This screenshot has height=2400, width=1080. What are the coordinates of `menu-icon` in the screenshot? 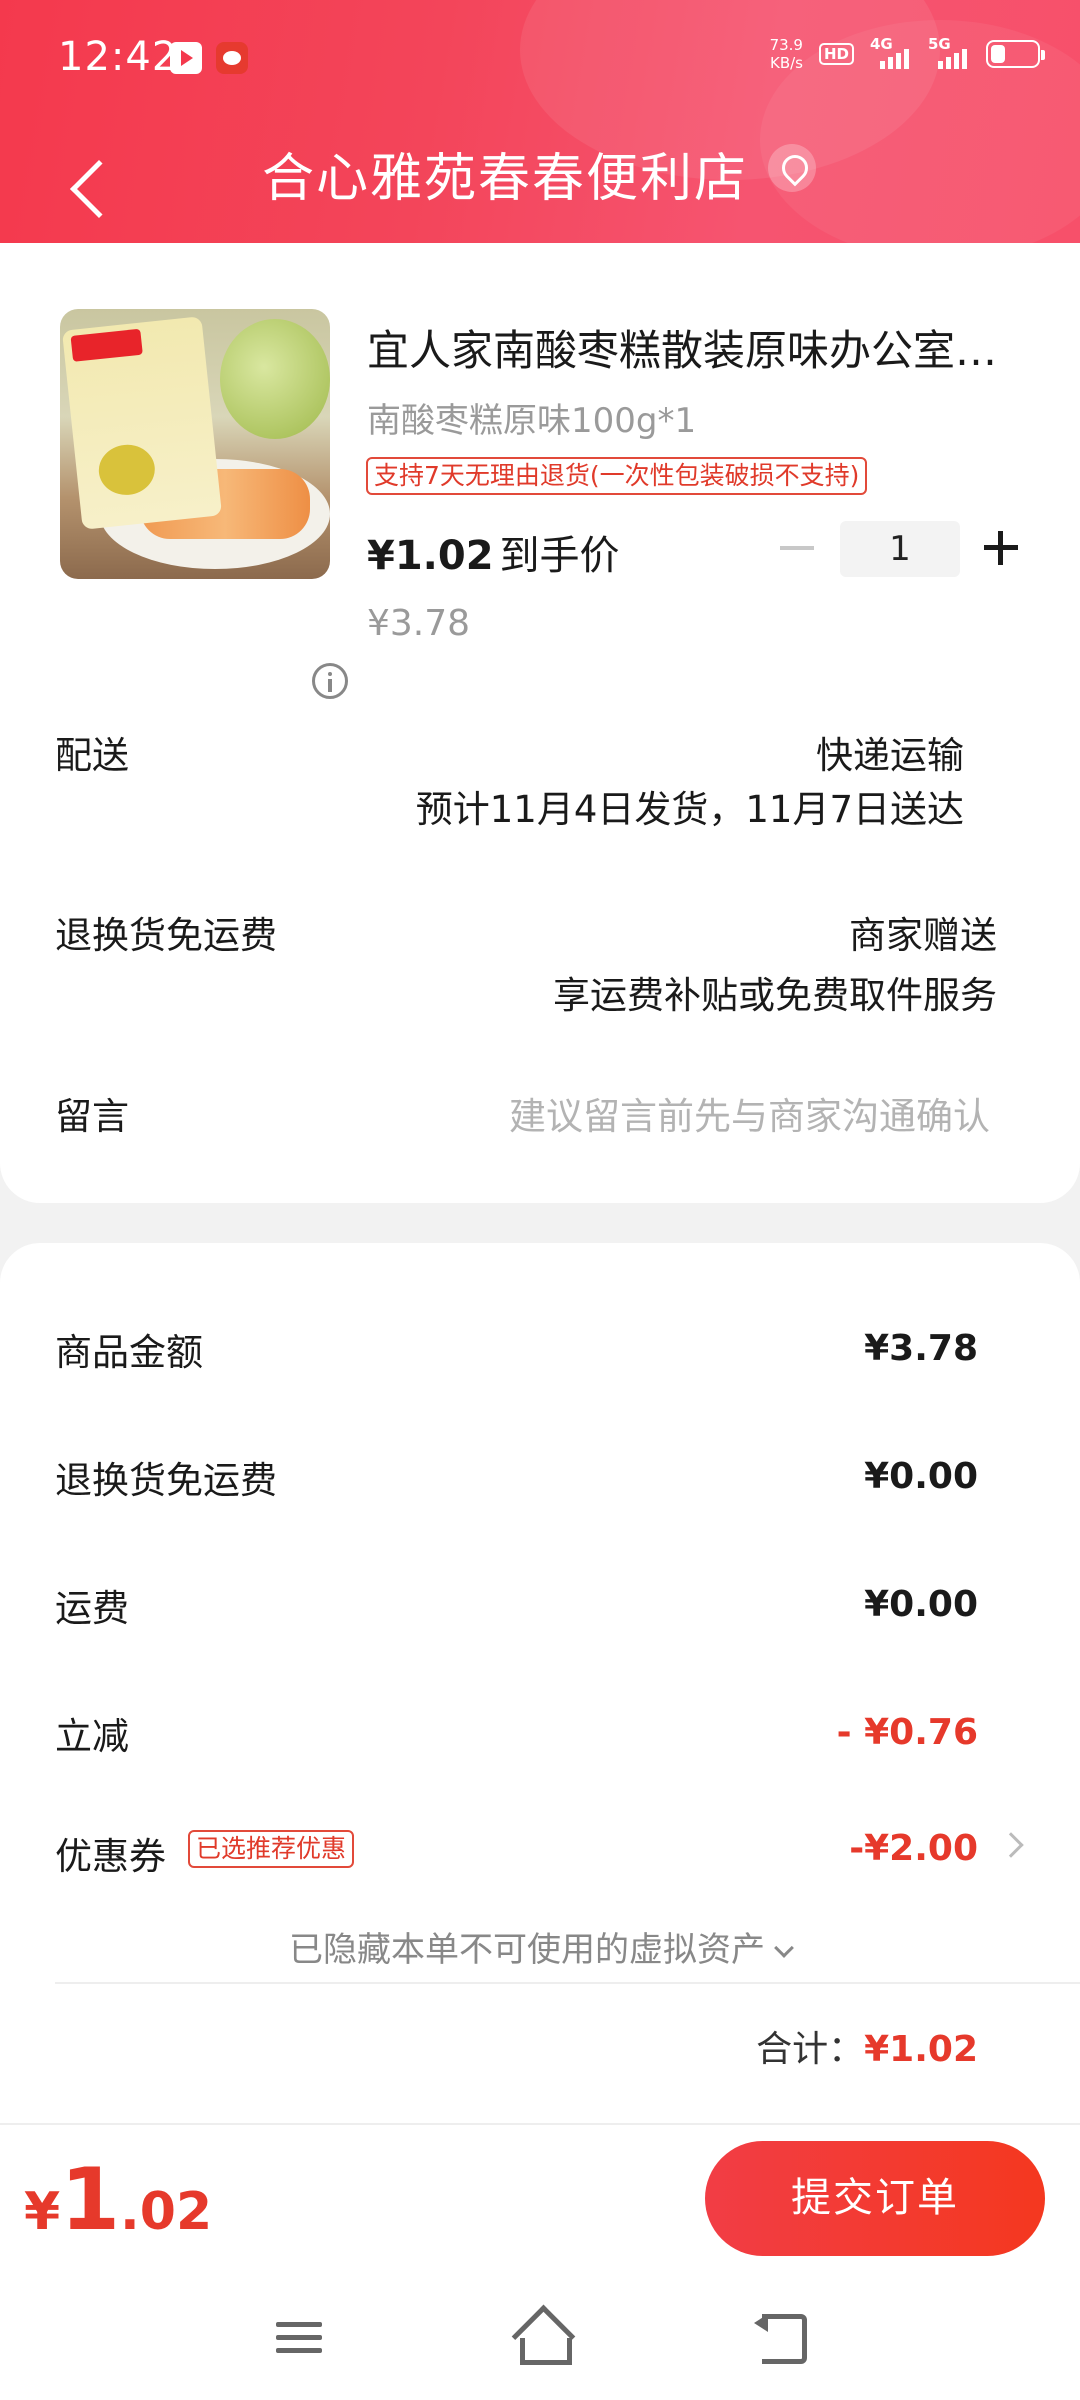 It's located at (299, 2338).